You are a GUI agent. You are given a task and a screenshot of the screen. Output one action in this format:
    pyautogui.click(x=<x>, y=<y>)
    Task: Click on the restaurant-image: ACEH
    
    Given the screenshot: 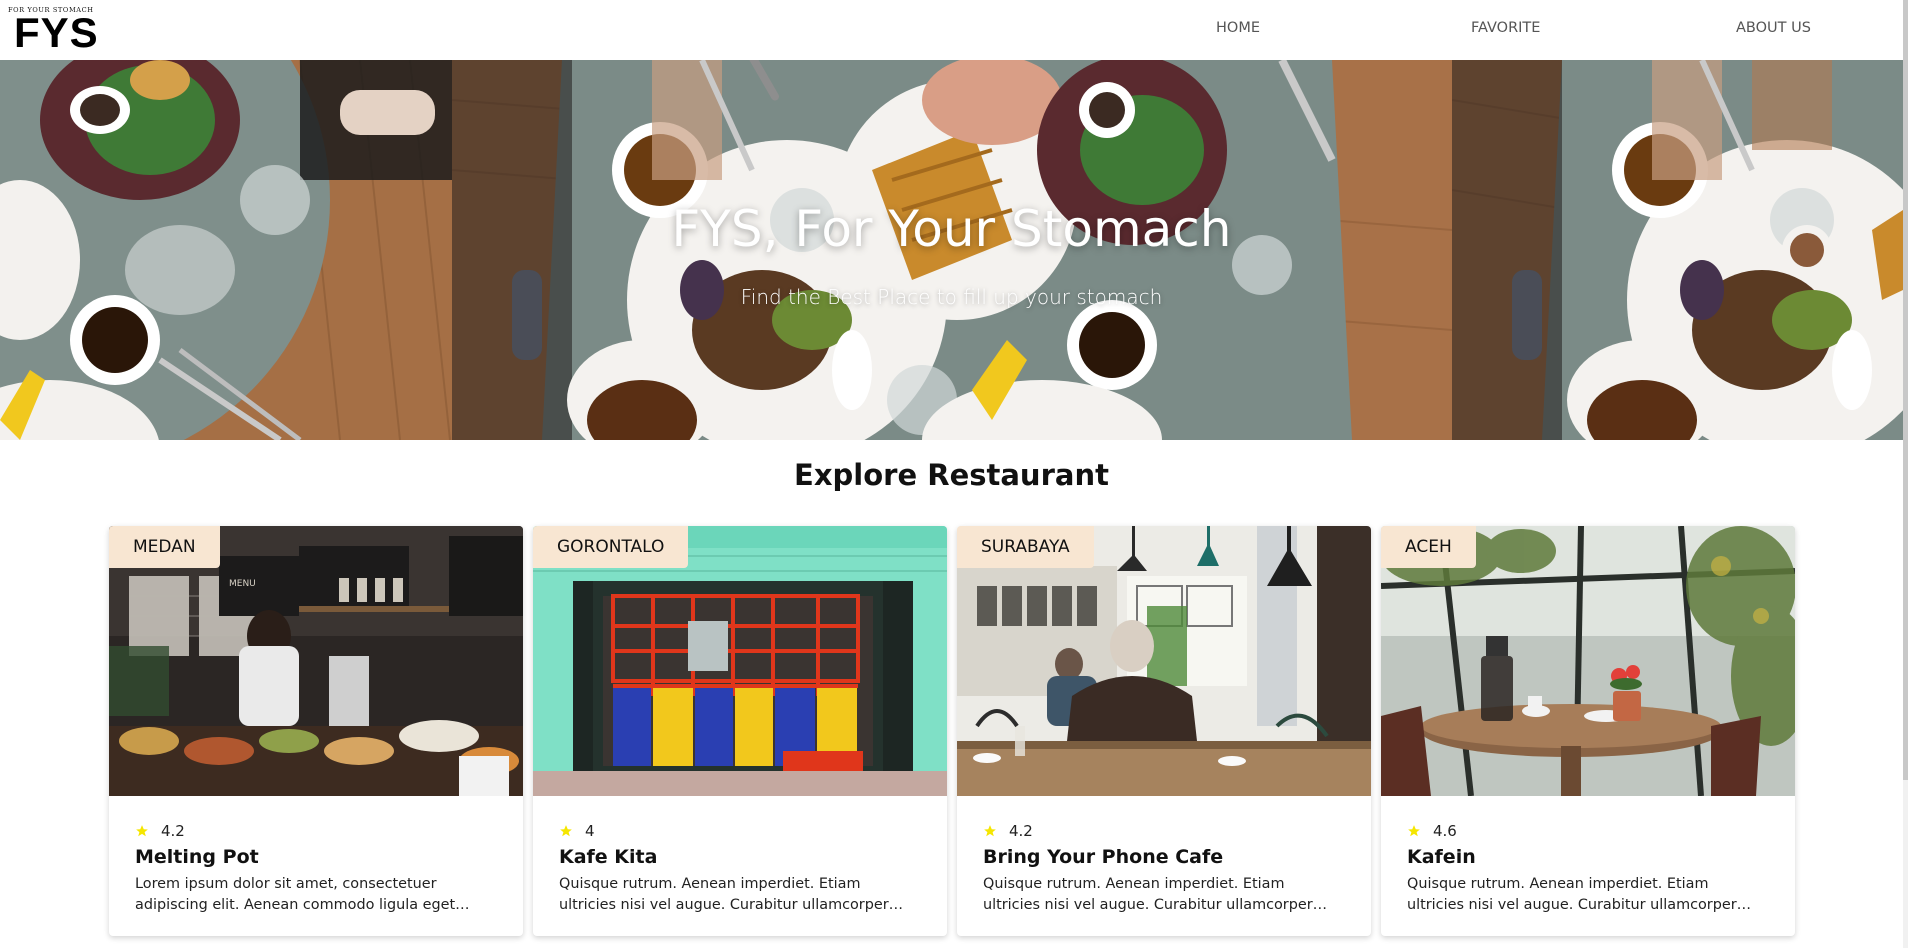 What is the action you would take?
    pyautogui.click(x=1588, y=661)
    